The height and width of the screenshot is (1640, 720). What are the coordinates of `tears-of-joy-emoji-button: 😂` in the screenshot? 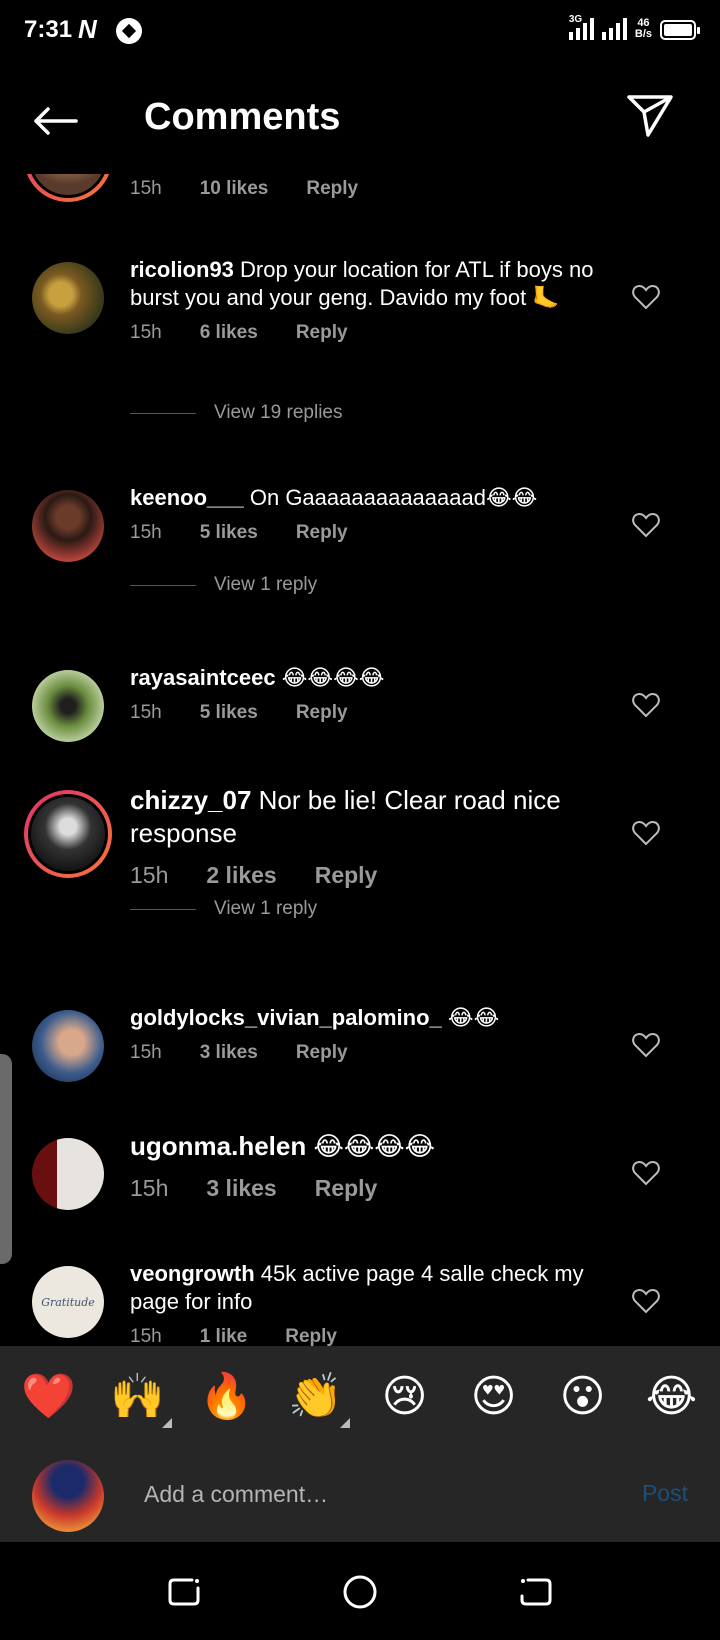 It's located at (672, 1396).